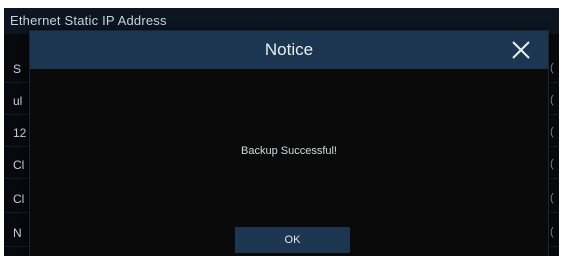  I want to click on dialog-message: Backup Successful!, so click(289, 151).